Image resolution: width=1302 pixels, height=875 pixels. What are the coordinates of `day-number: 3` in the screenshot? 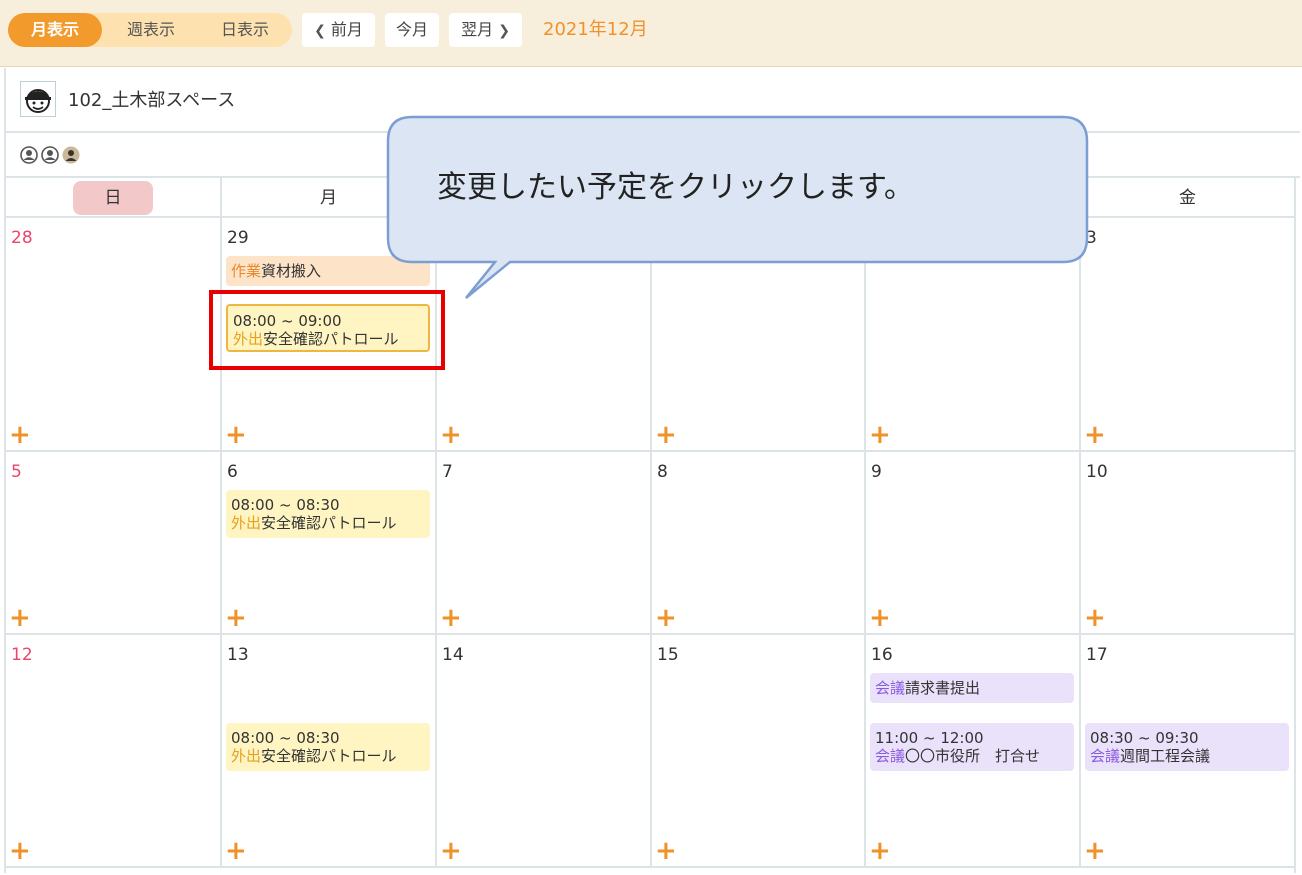 It's located at (1091, 238).